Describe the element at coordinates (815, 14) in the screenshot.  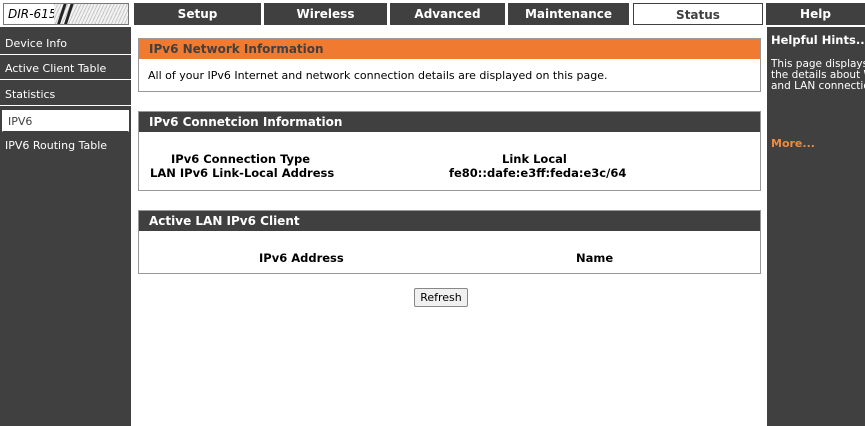
I see `tab-help: Help` at that location.